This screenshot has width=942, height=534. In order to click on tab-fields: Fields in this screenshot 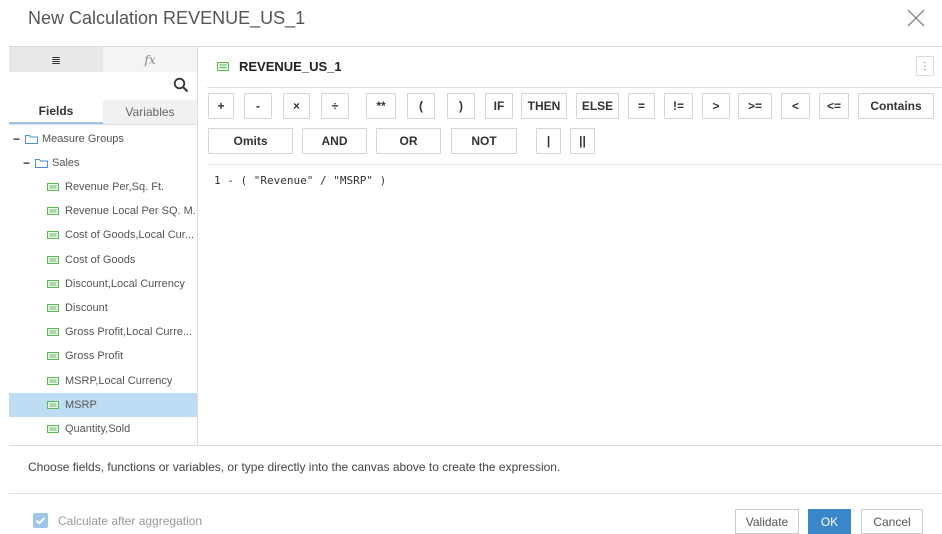, I will do `click(56, 112)`.